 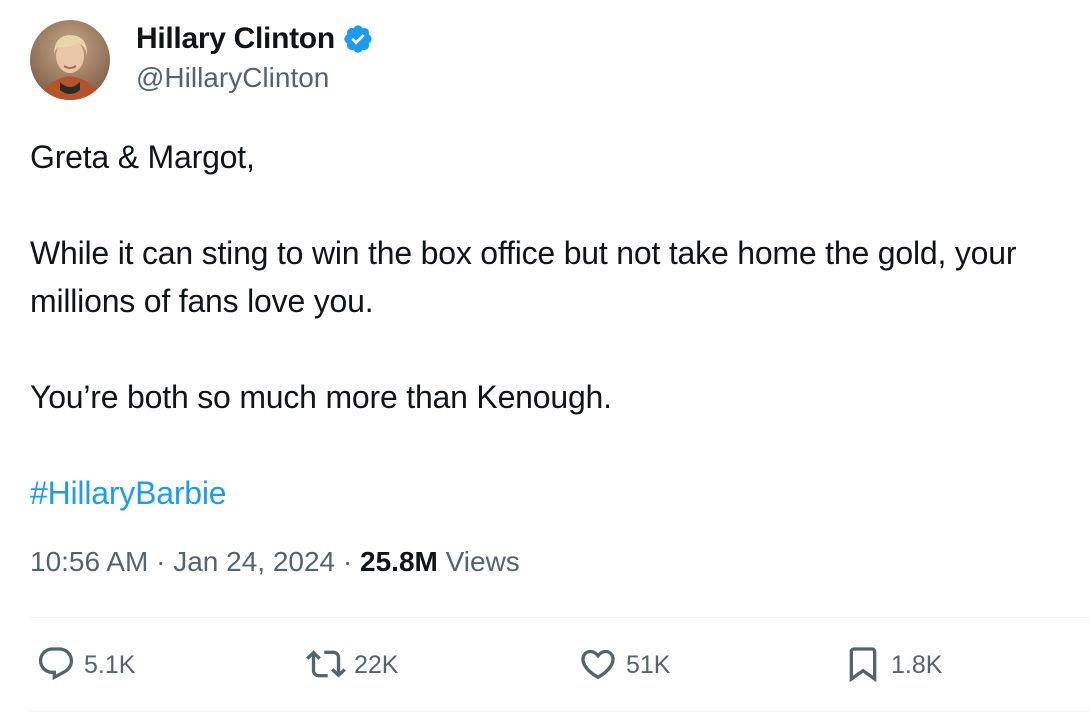 I want to click on tweet-meta: 10:56 AM · Jan 24, 2024 · 25.8M Views, so click(x=275, y=562).